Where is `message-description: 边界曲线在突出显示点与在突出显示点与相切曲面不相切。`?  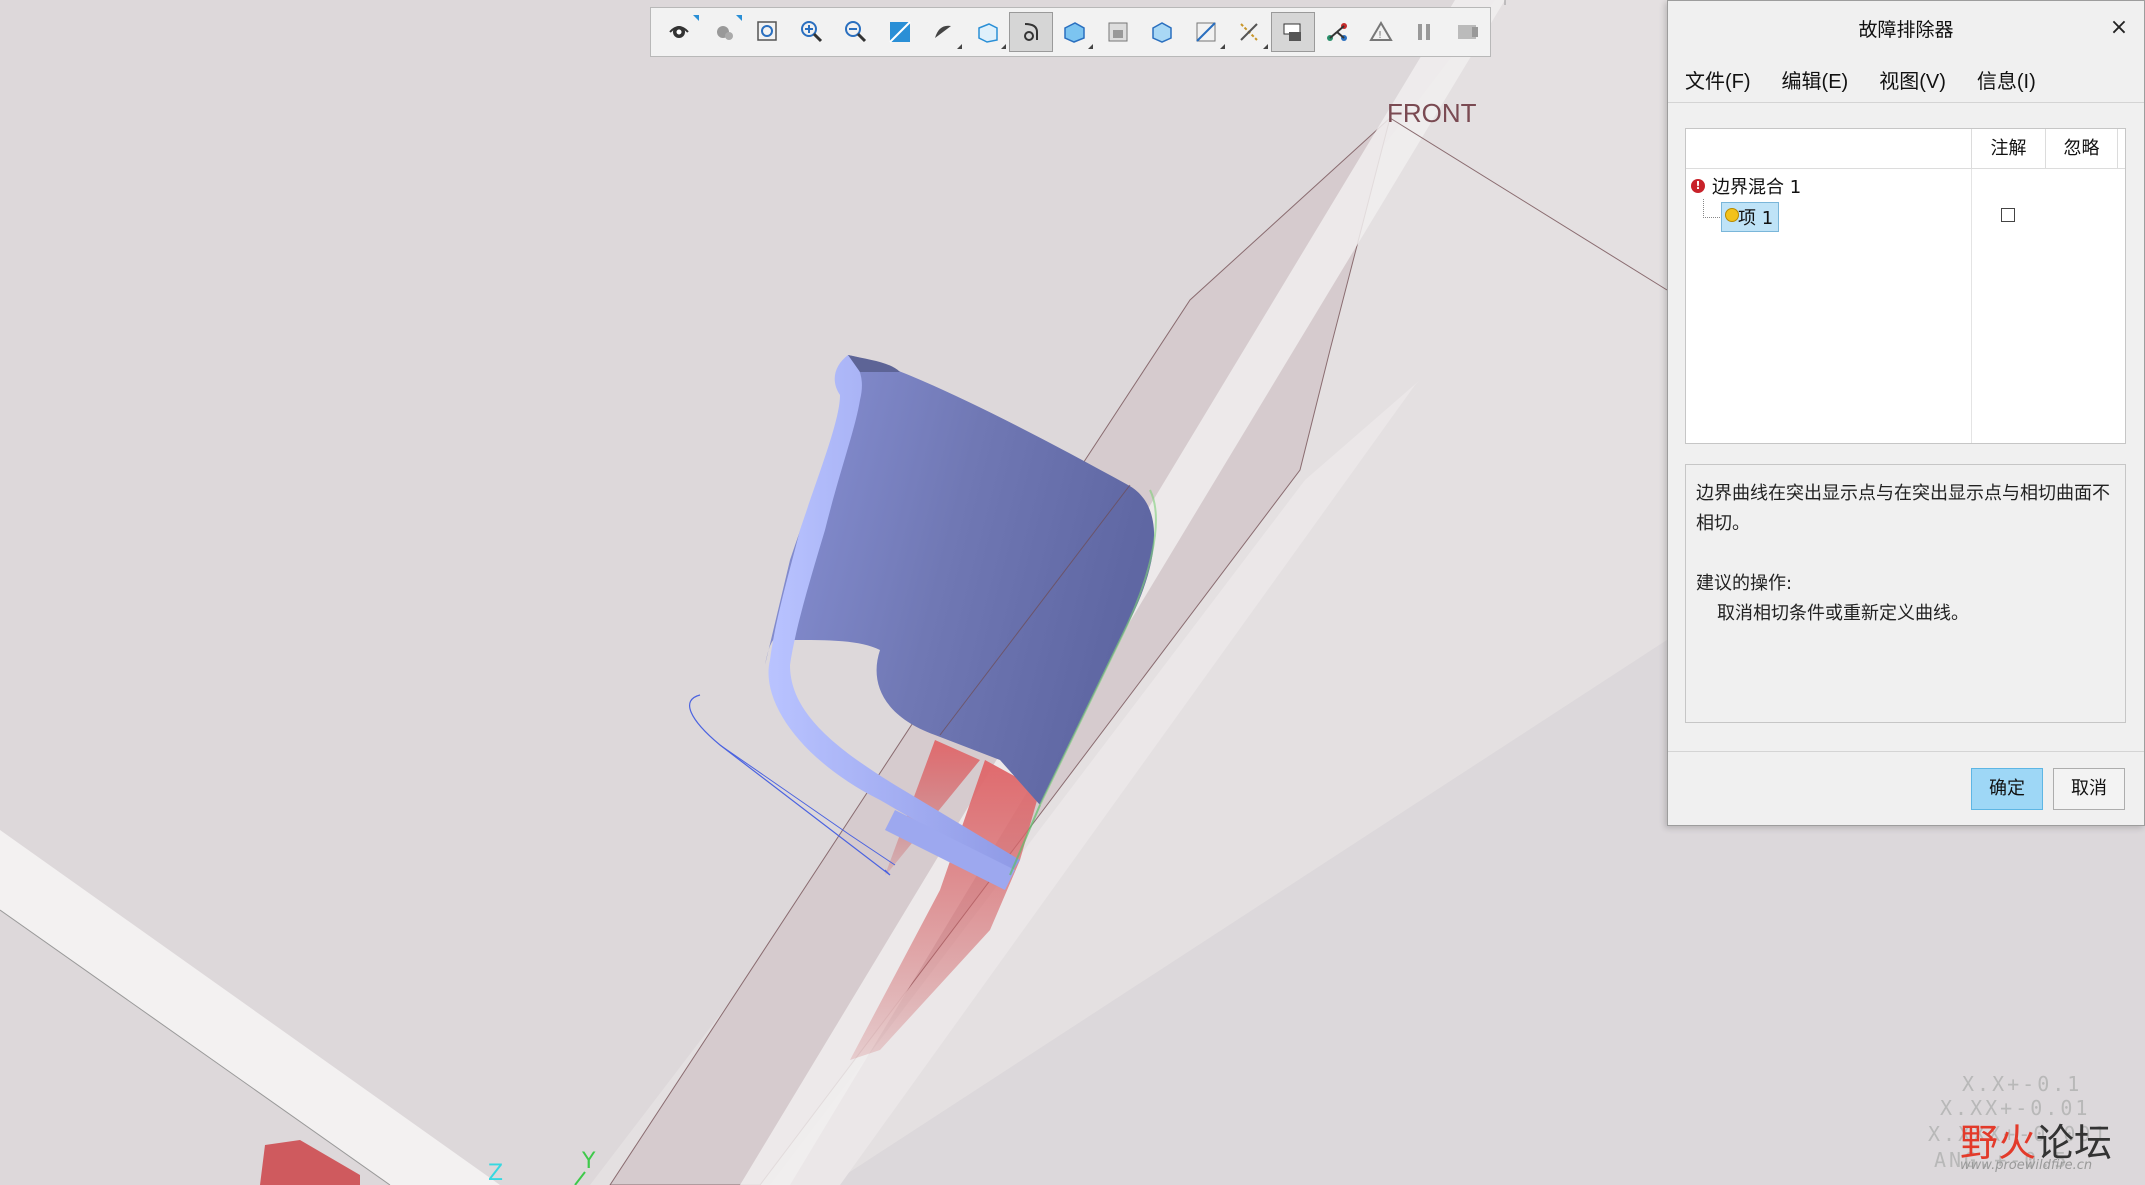 message-description: 边界曲线在突出显示点与在突出显示点与相切曲面不相切。 is located at coordinates (1903, 508).